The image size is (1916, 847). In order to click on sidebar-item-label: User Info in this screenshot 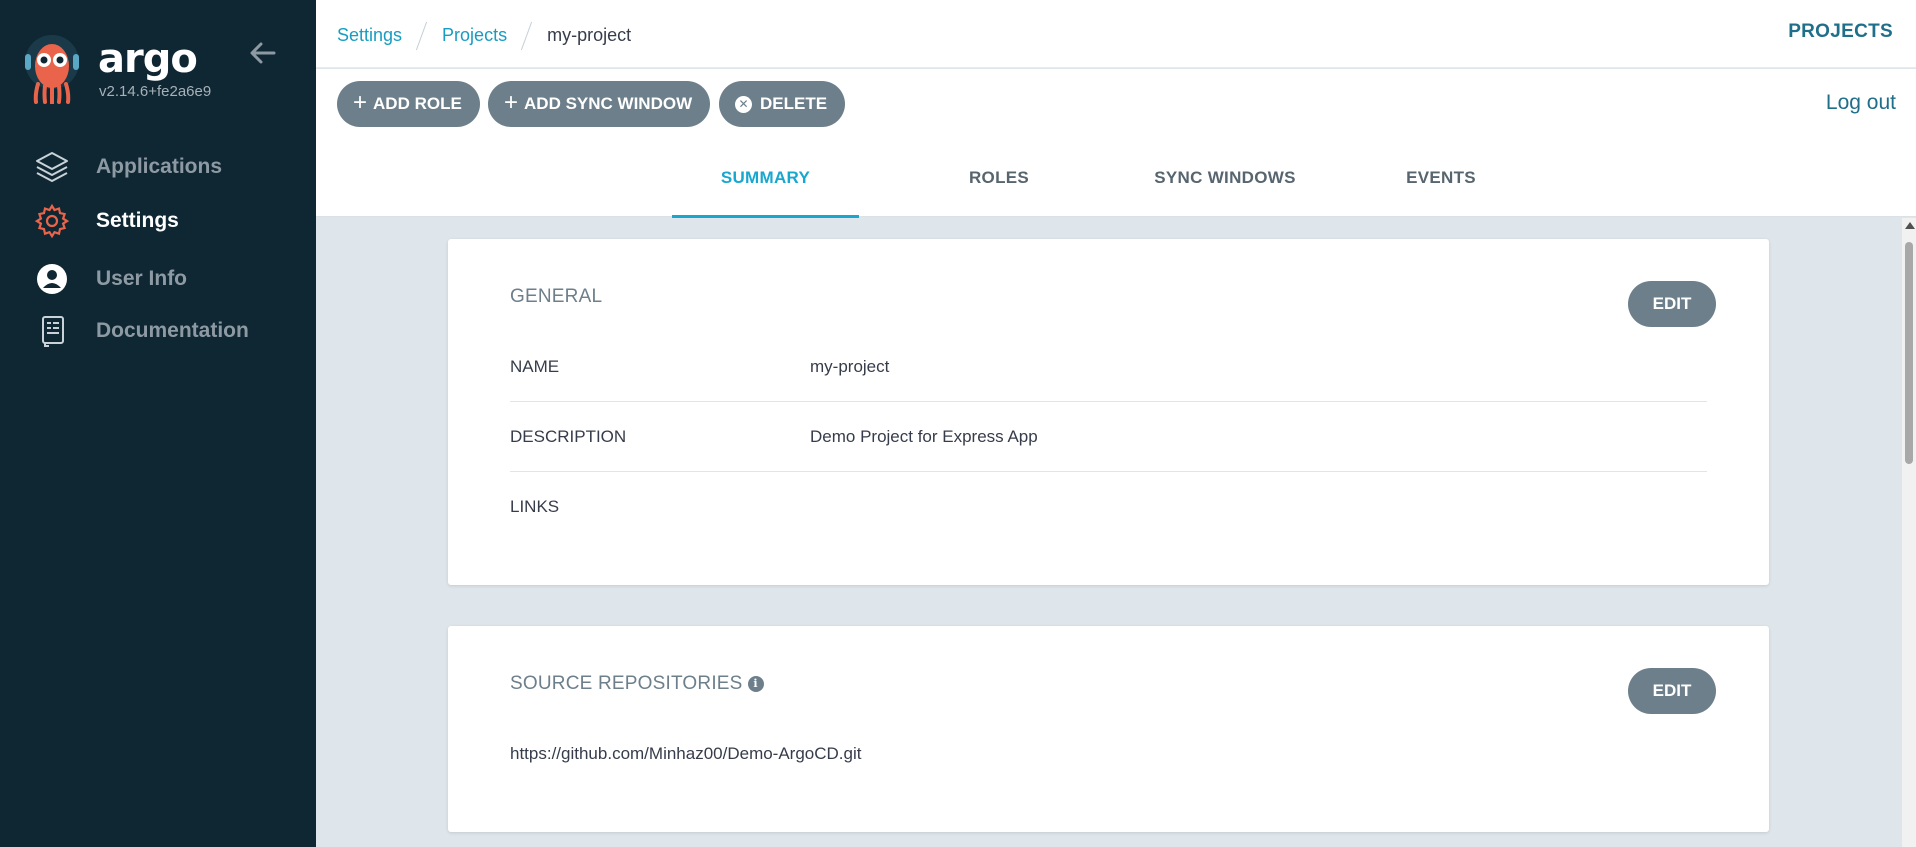, I will do `click(142, 278)`.